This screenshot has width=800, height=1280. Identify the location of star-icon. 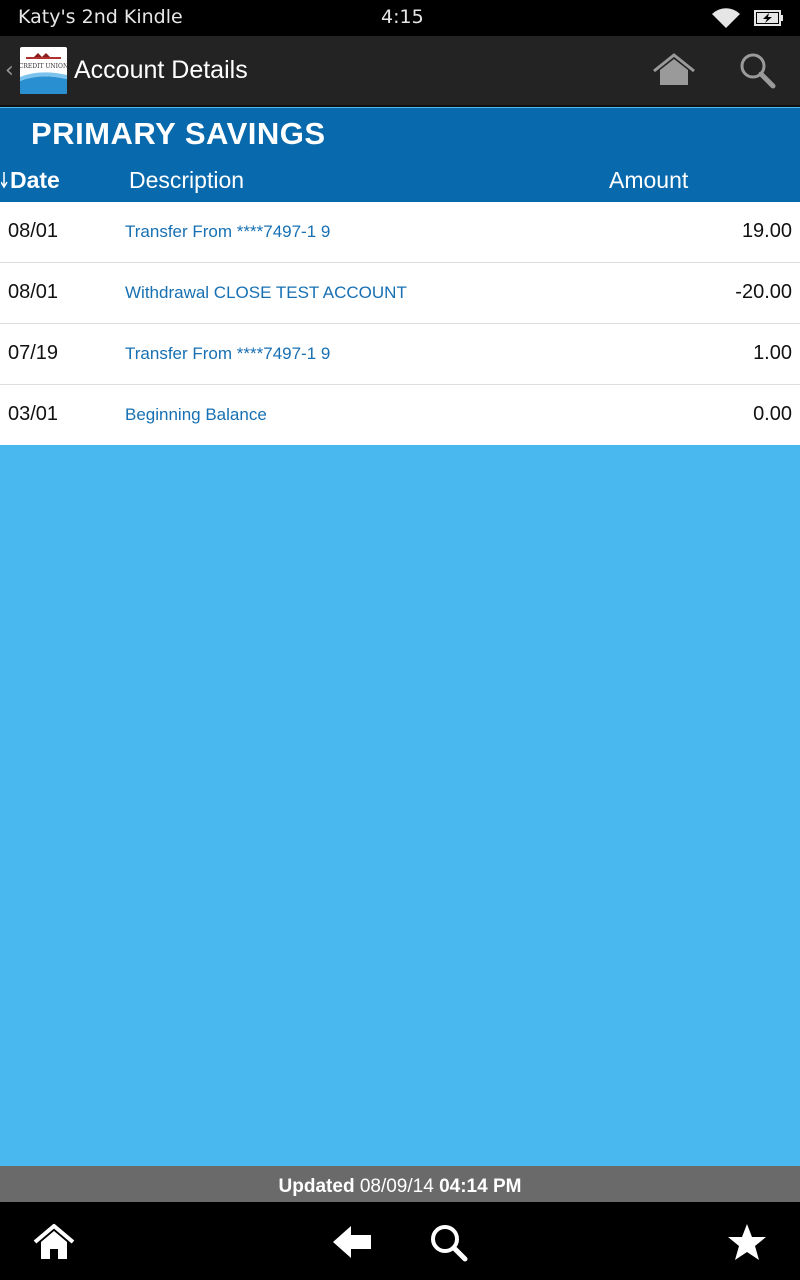
(747, 1242).